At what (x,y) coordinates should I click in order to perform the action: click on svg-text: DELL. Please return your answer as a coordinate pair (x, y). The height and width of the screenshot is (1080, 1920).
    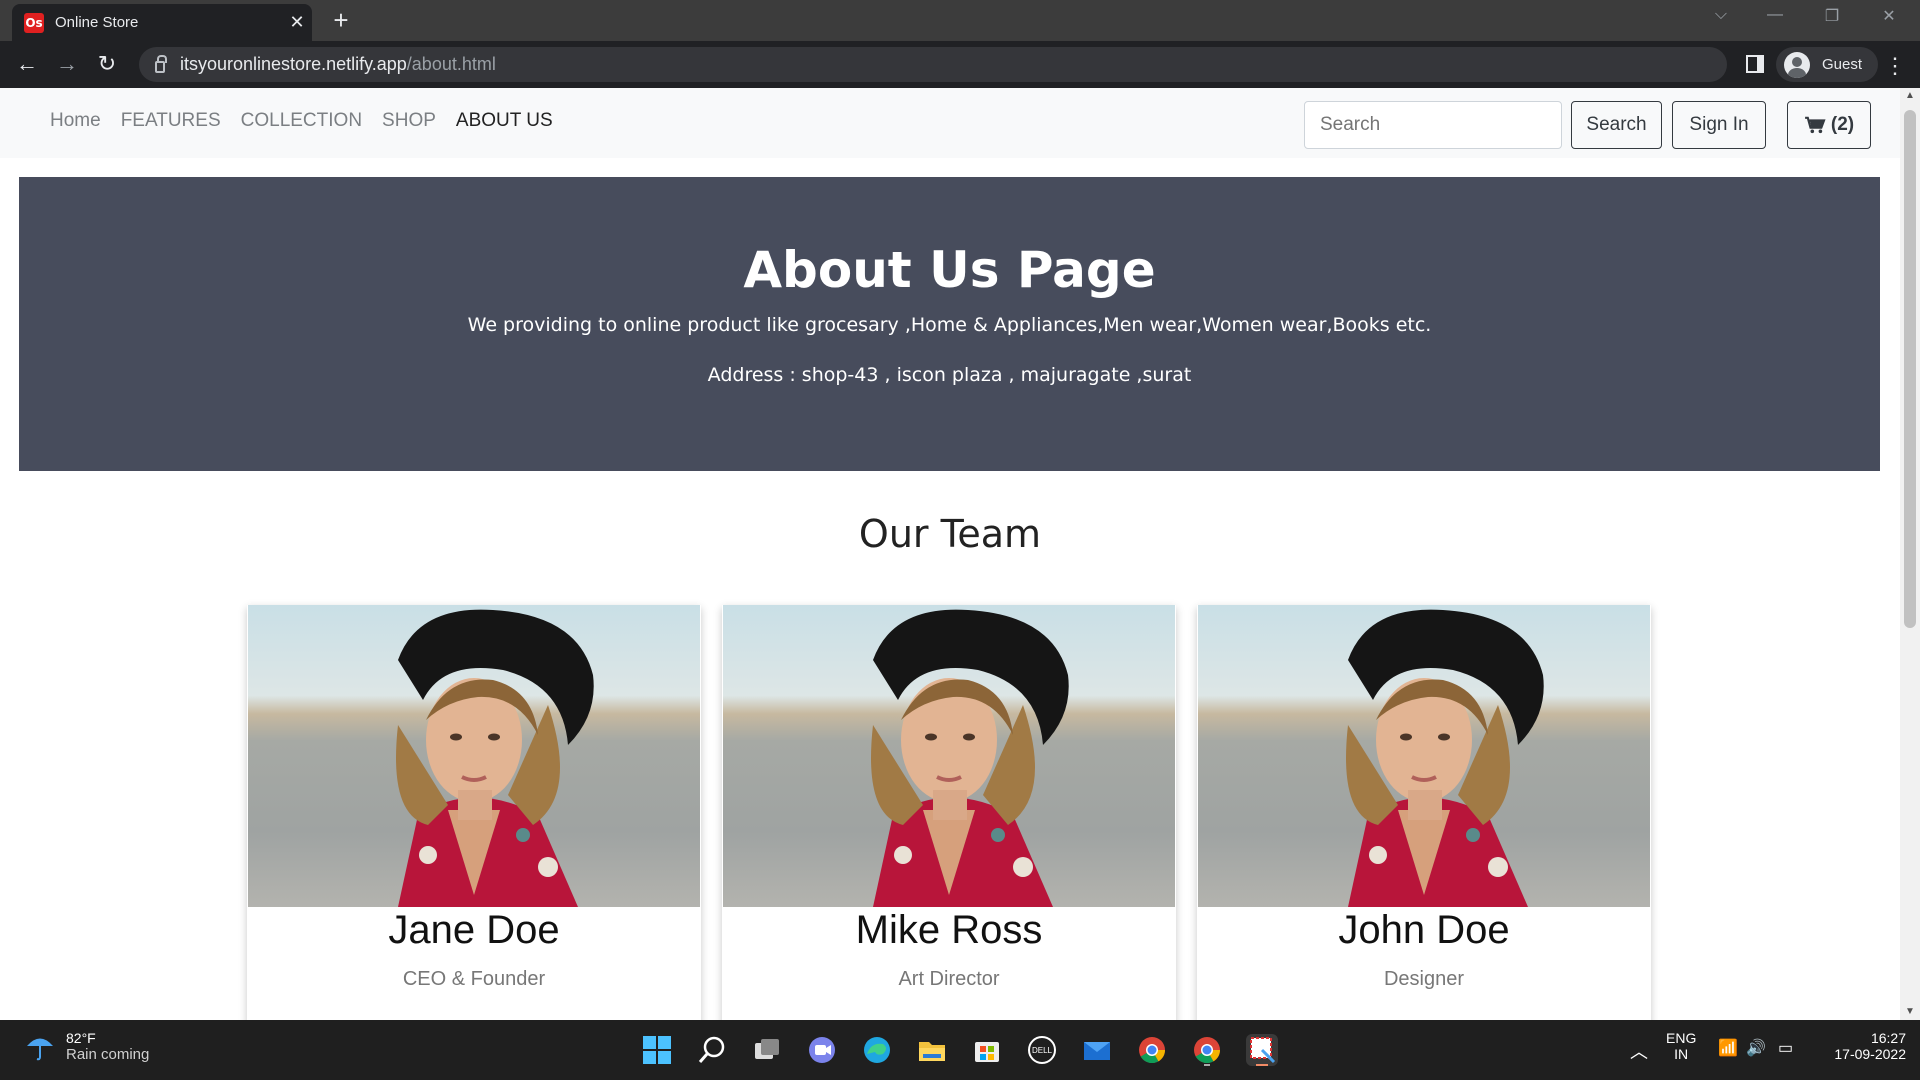
    Looking at the image, I should click on (1042, 1050).